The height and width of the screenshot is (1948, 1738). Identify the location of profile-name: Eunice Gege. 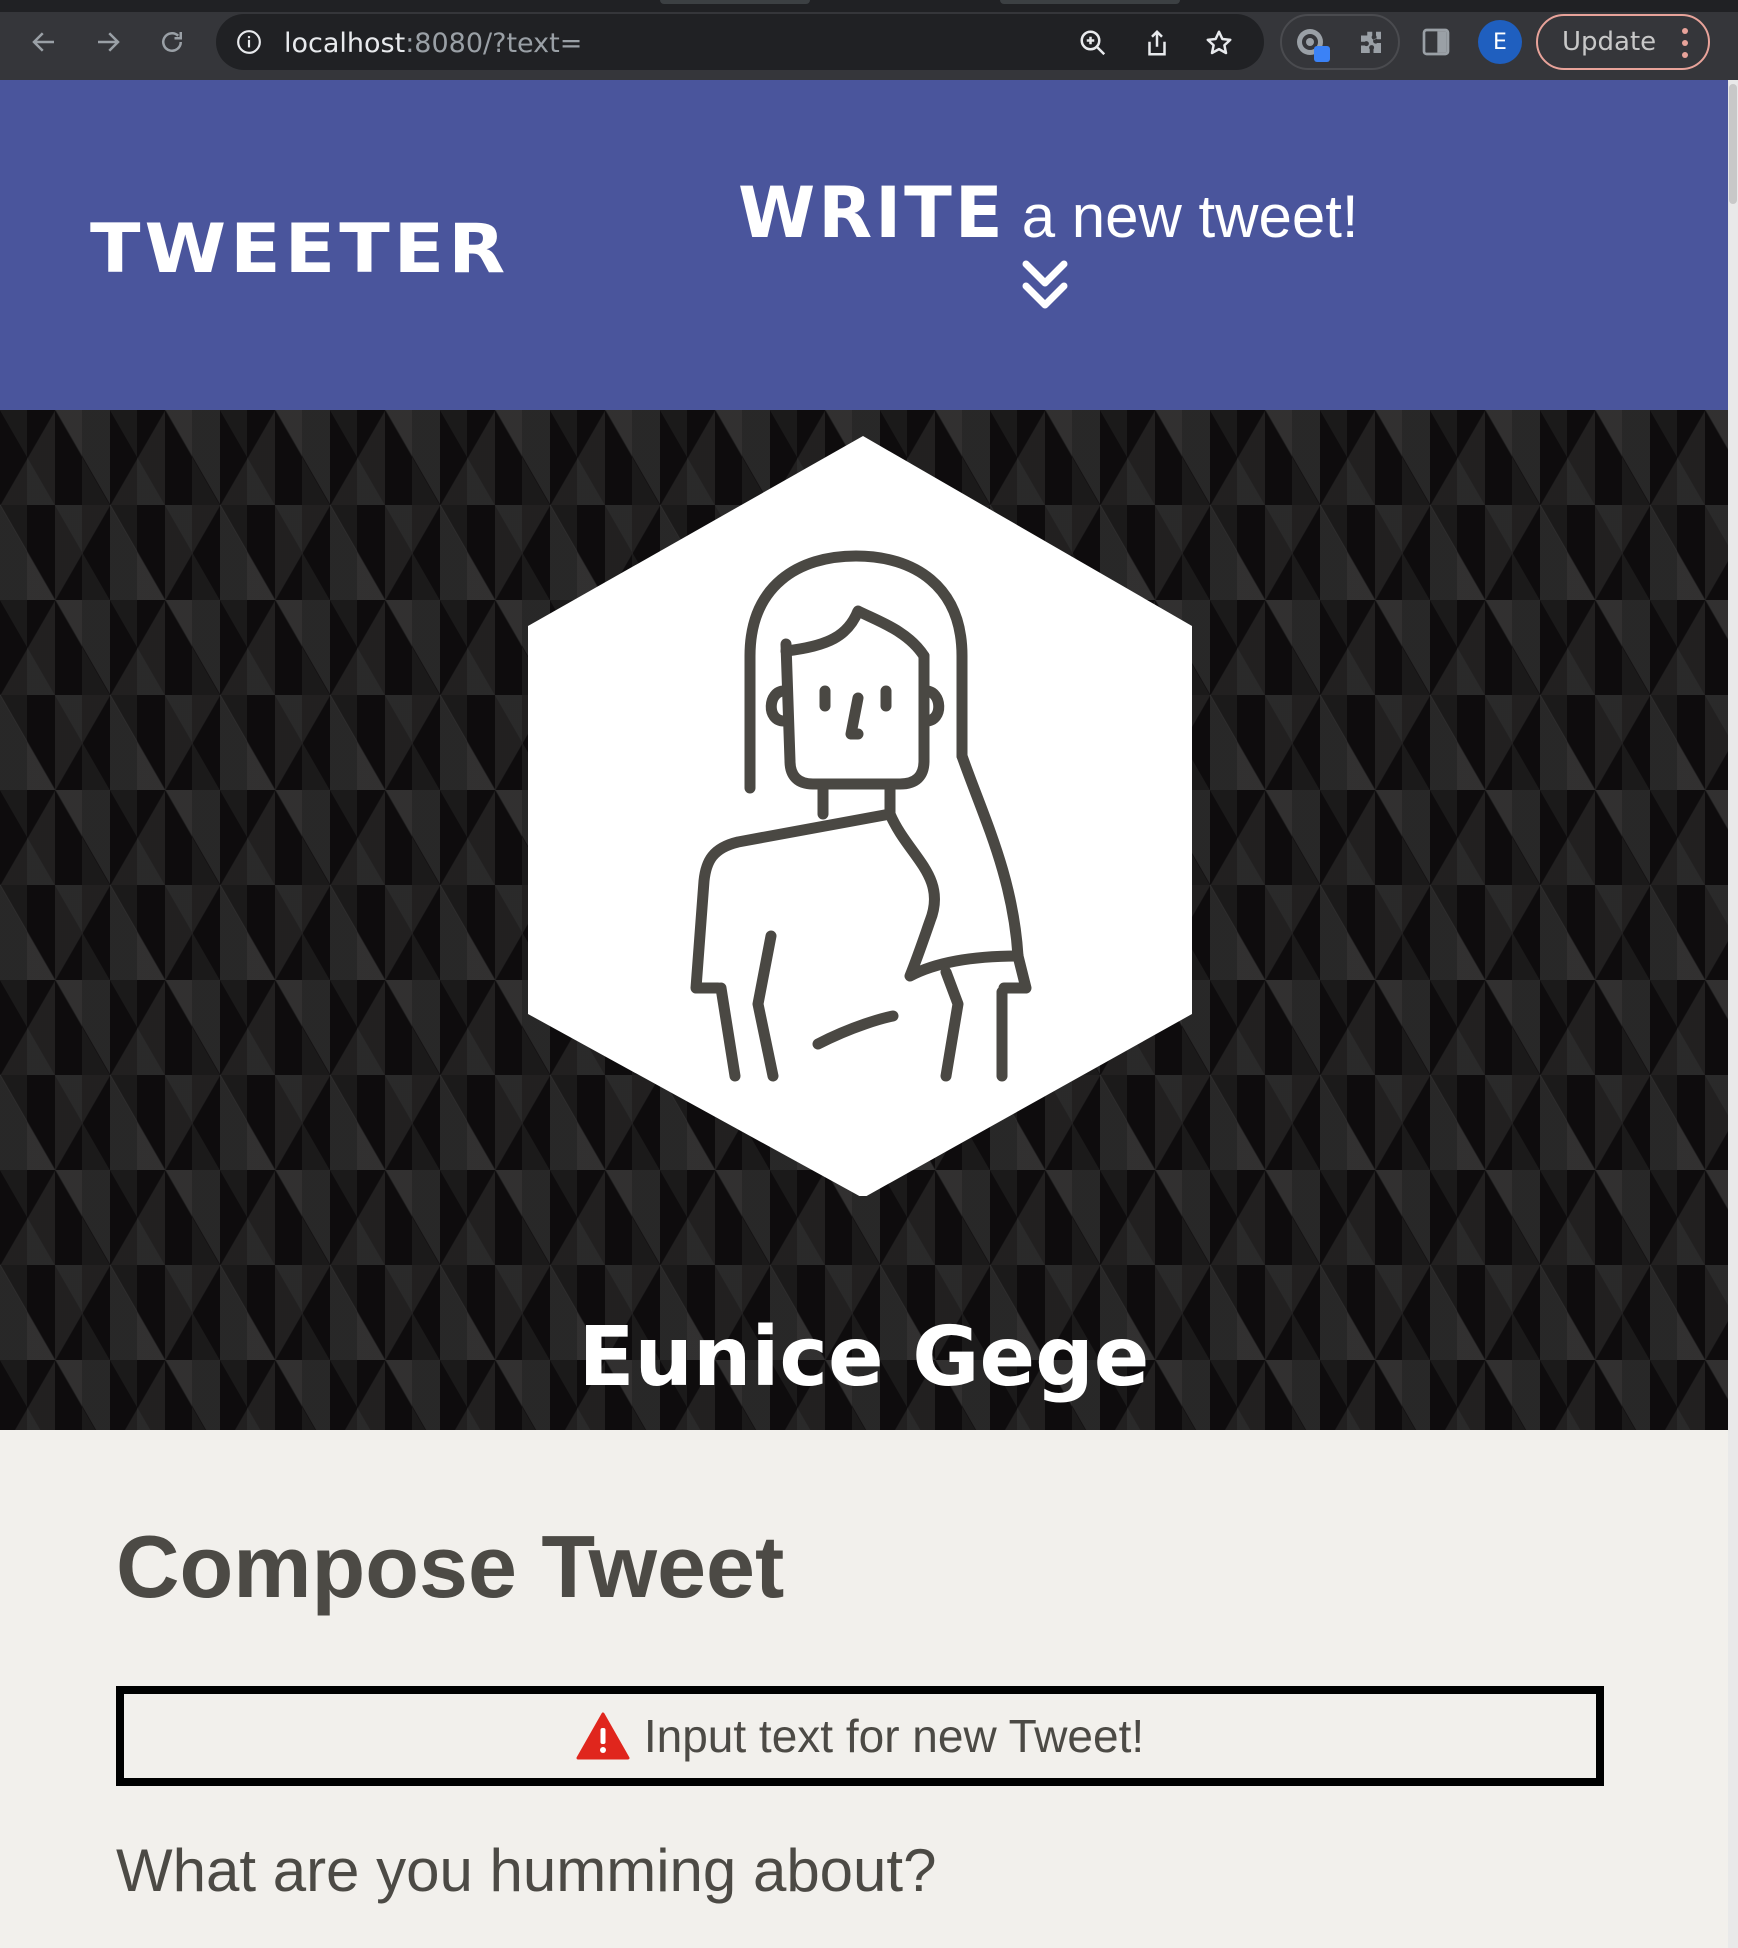
(864, 1357).